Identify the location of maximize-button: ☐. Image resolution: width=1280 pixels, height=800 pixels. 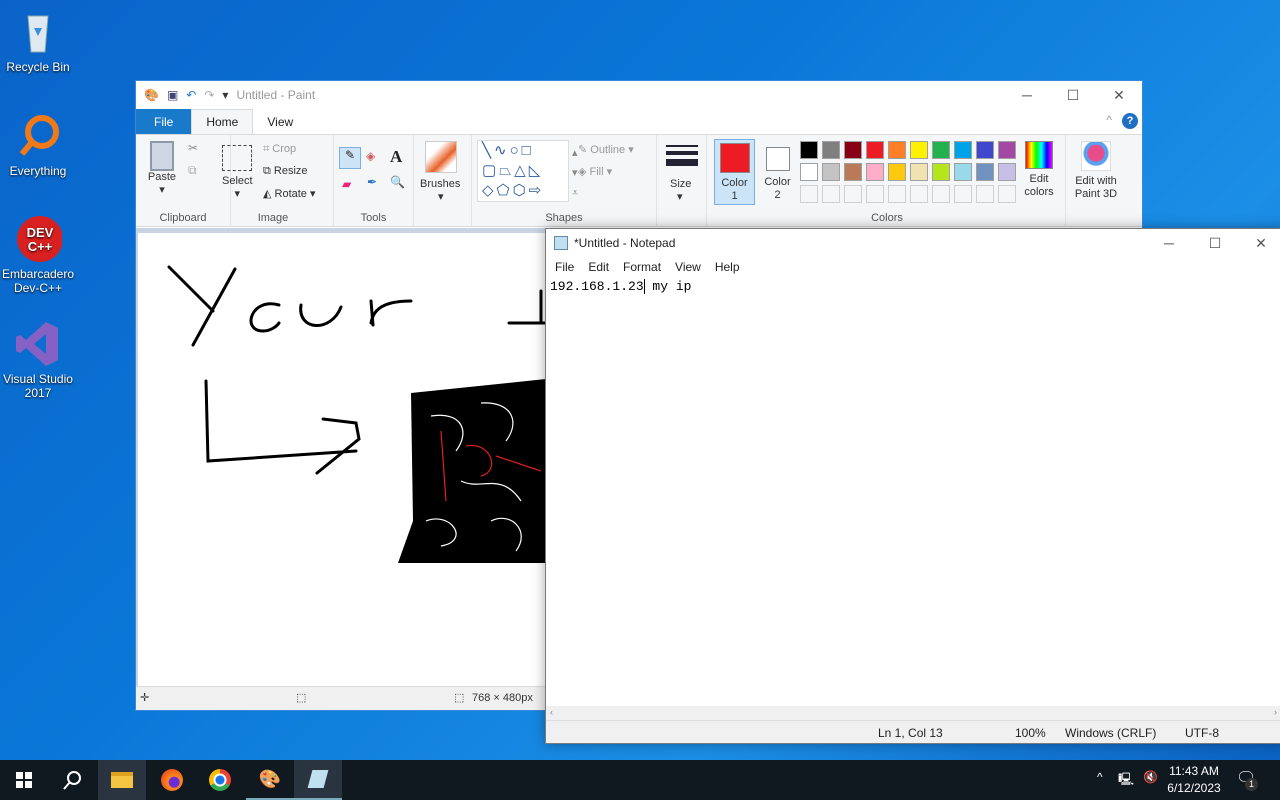
(1073, 95).